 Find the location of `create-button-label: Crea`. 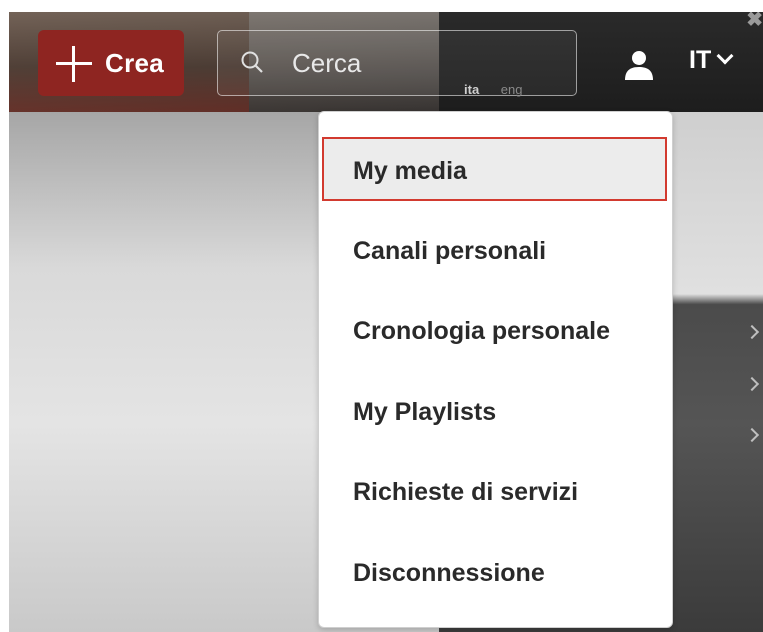

create-button-label: Crea is located at coordinates (135, 63).